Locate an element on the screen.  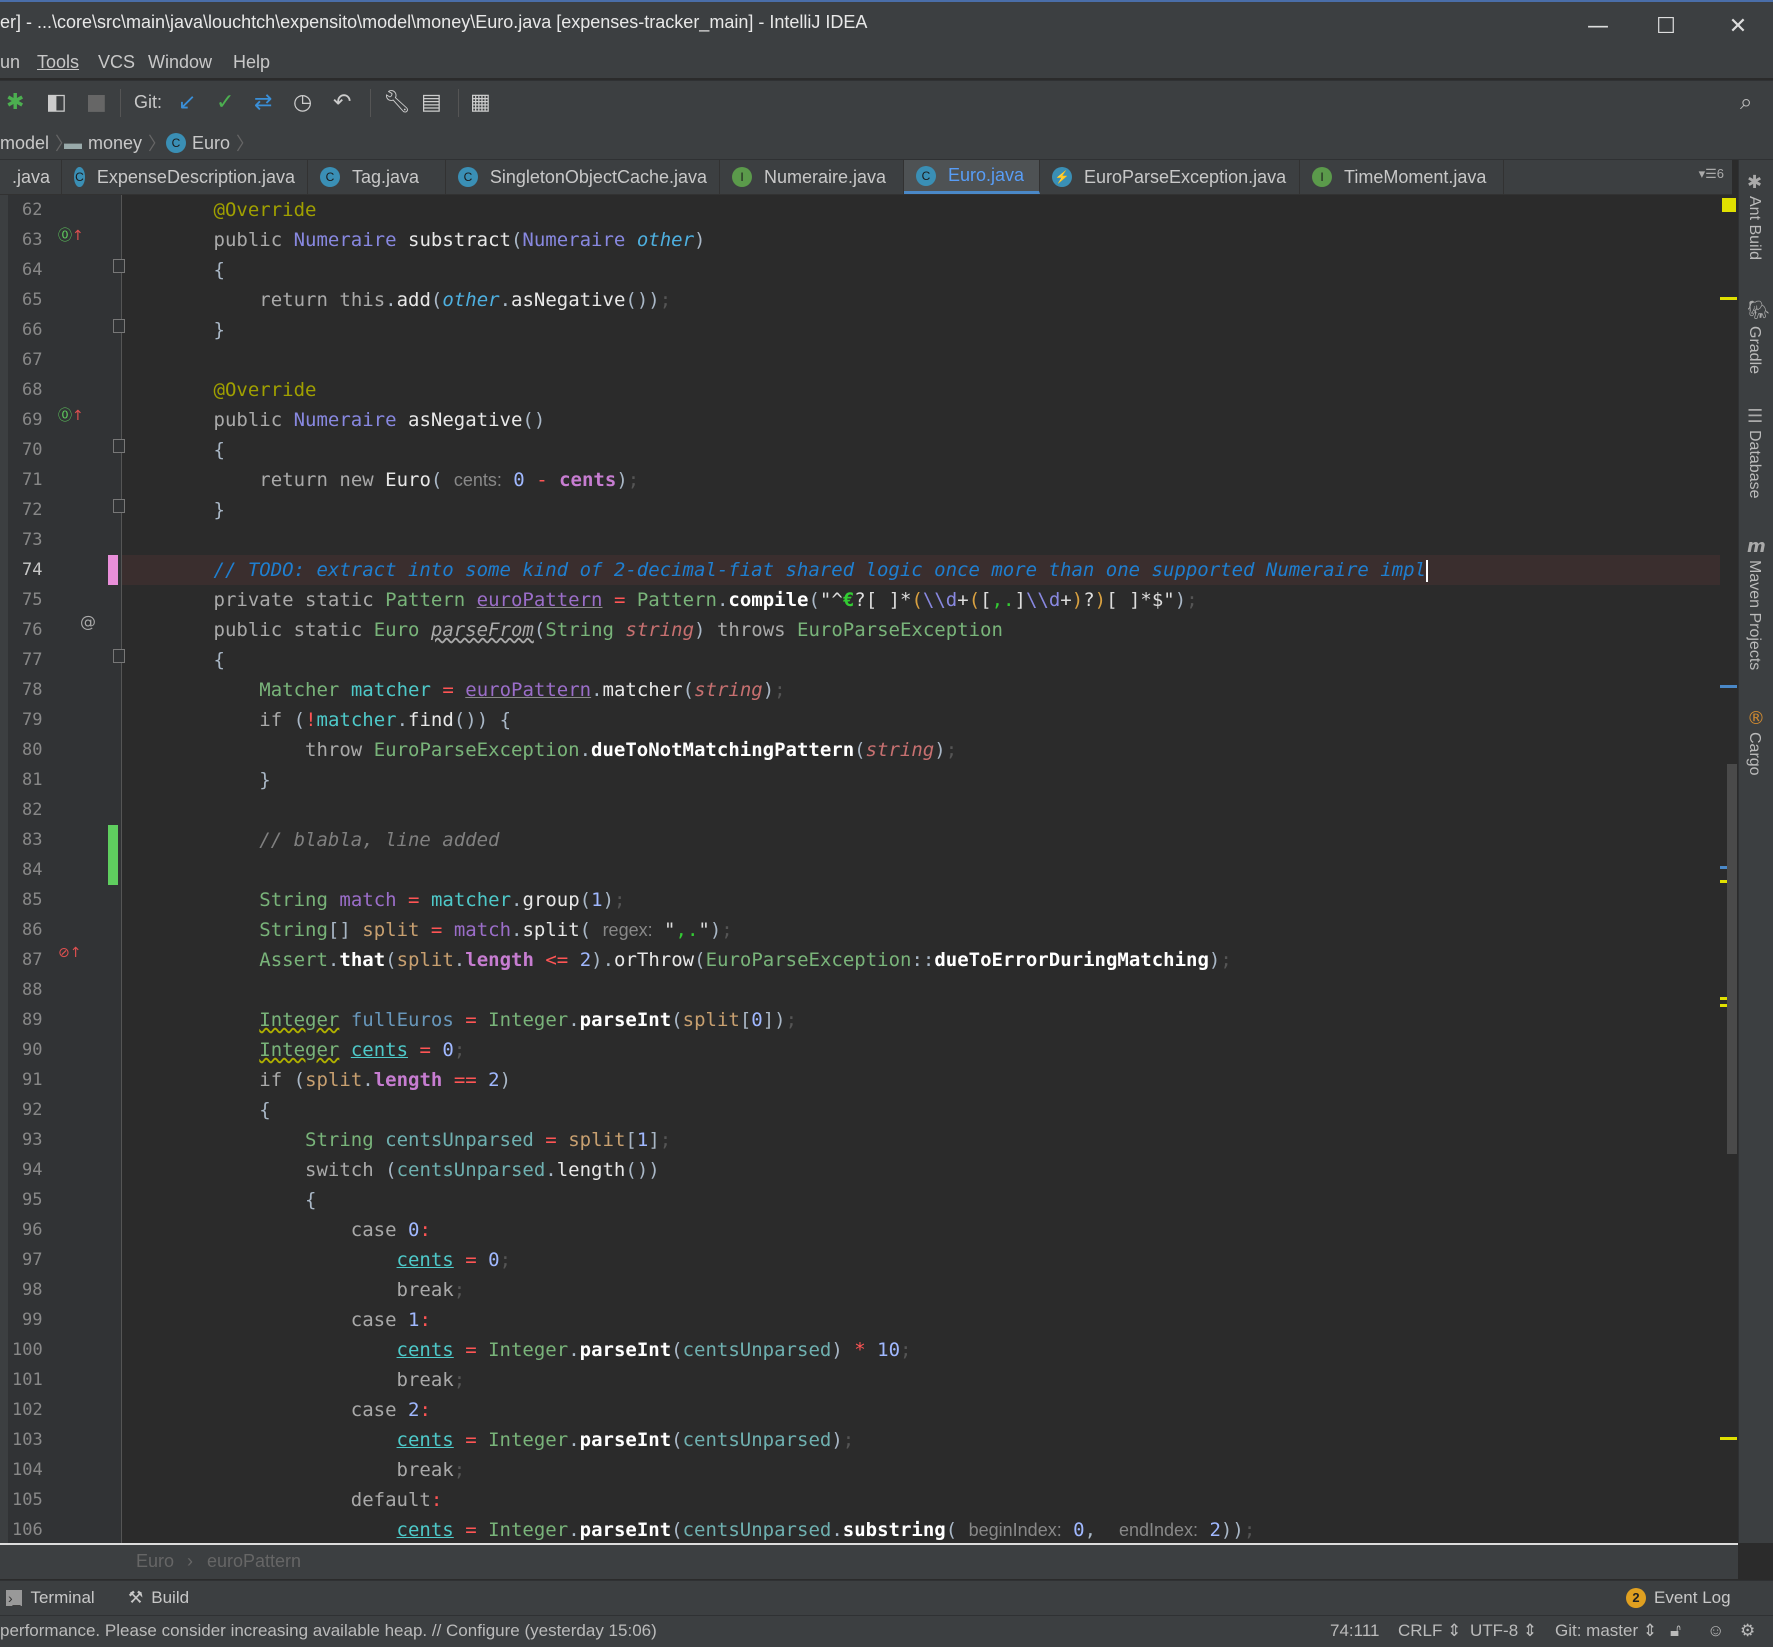
tab-expense-description: C ExpenseDescription.java is located at coordinates (185, 177).